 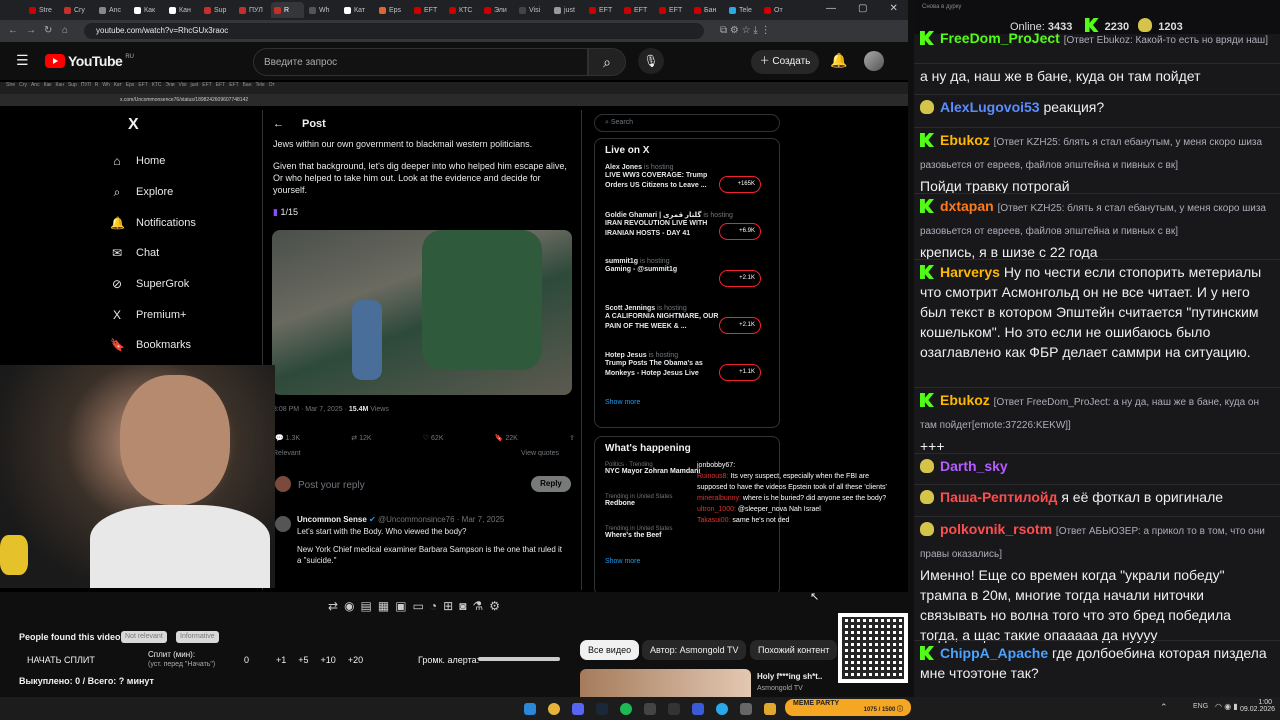 I want to click on explorer-icon, so click(x=770, y=708).